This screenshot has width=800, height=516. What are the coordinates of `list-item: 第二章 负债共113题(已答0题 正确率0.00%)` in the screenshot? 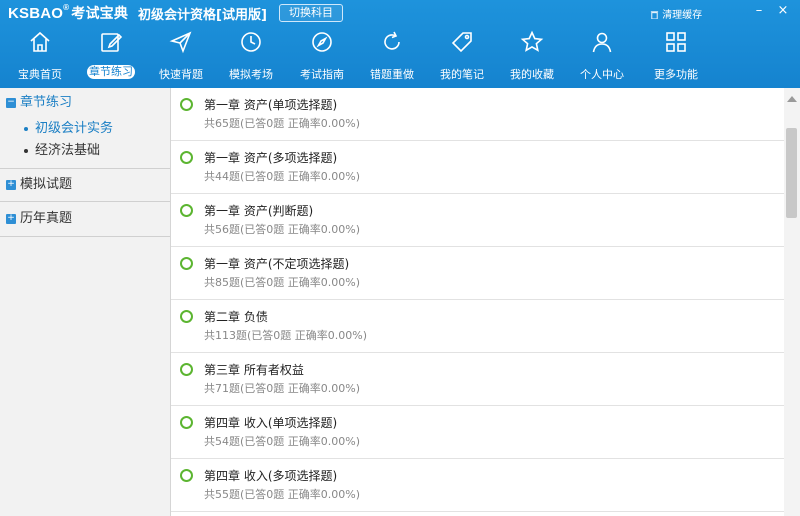 It's located at (477, 326).